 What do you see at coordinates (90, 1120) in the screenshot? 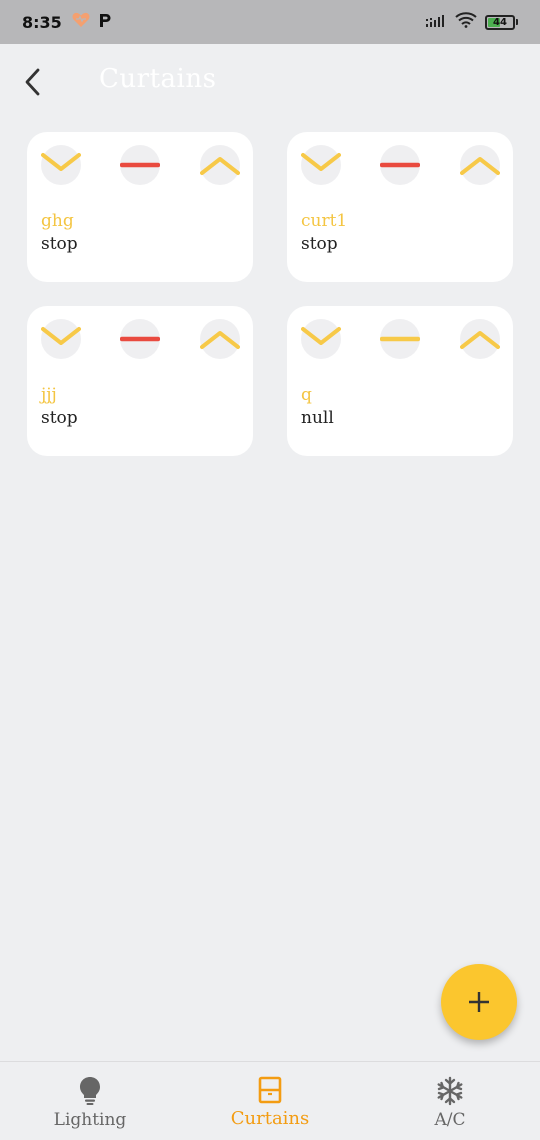
I see `nav-label-lighting: Lighting` at bounding box center [90, 1120].